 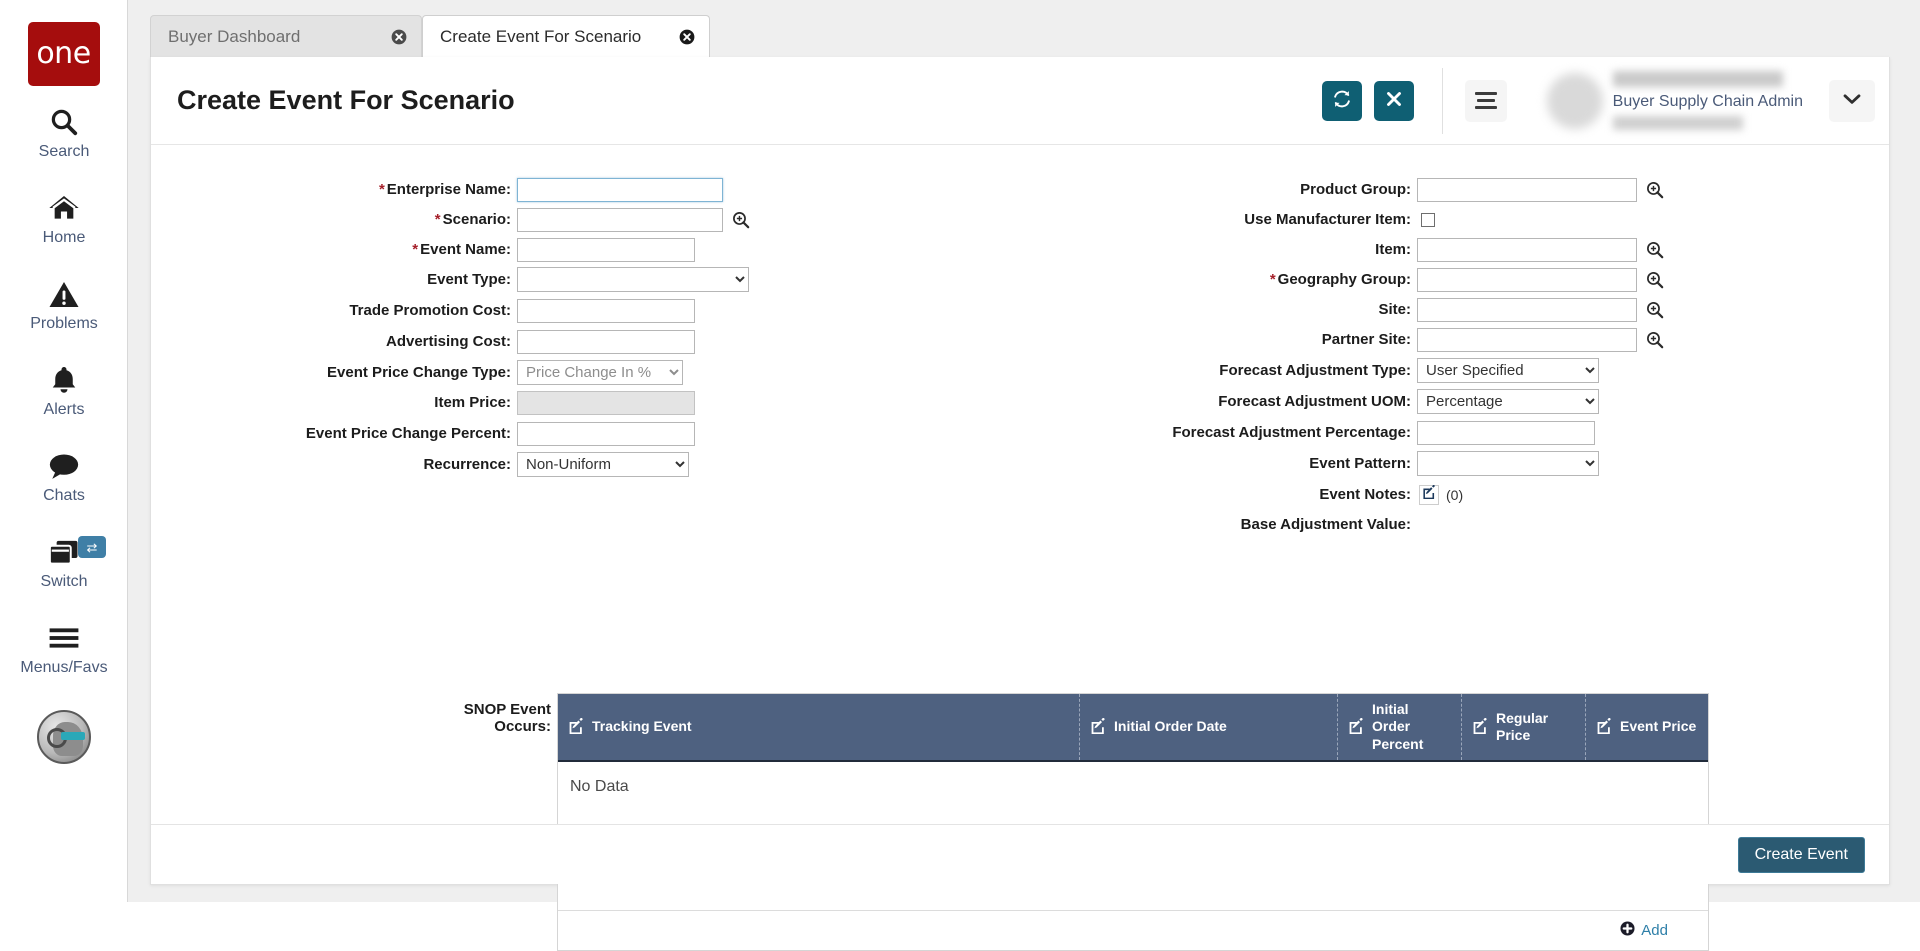 I want to click on trade-promotion-cost-input, so click(x=606, y=310).